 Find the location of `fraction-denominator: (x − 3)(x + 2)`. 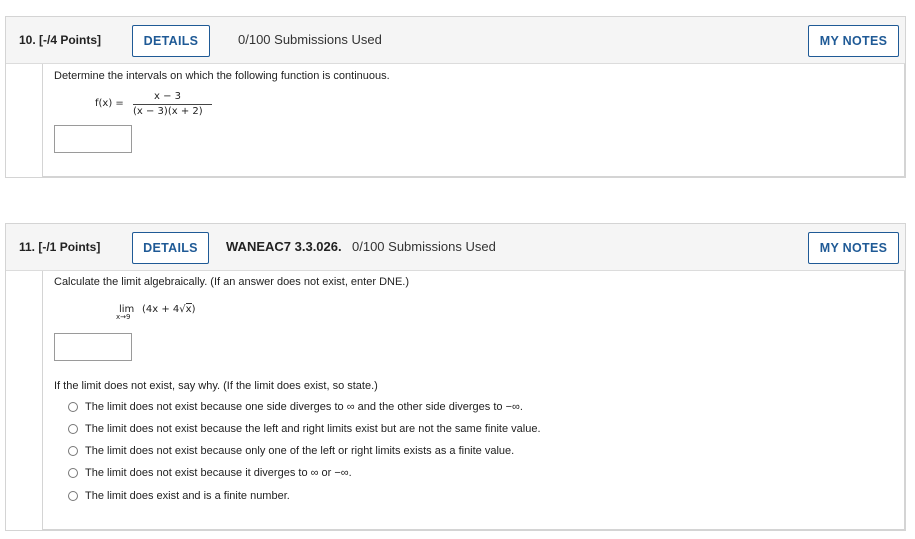

fraction-denominator: (x − 3)(x + 2) is located at coordinates (168, 111).